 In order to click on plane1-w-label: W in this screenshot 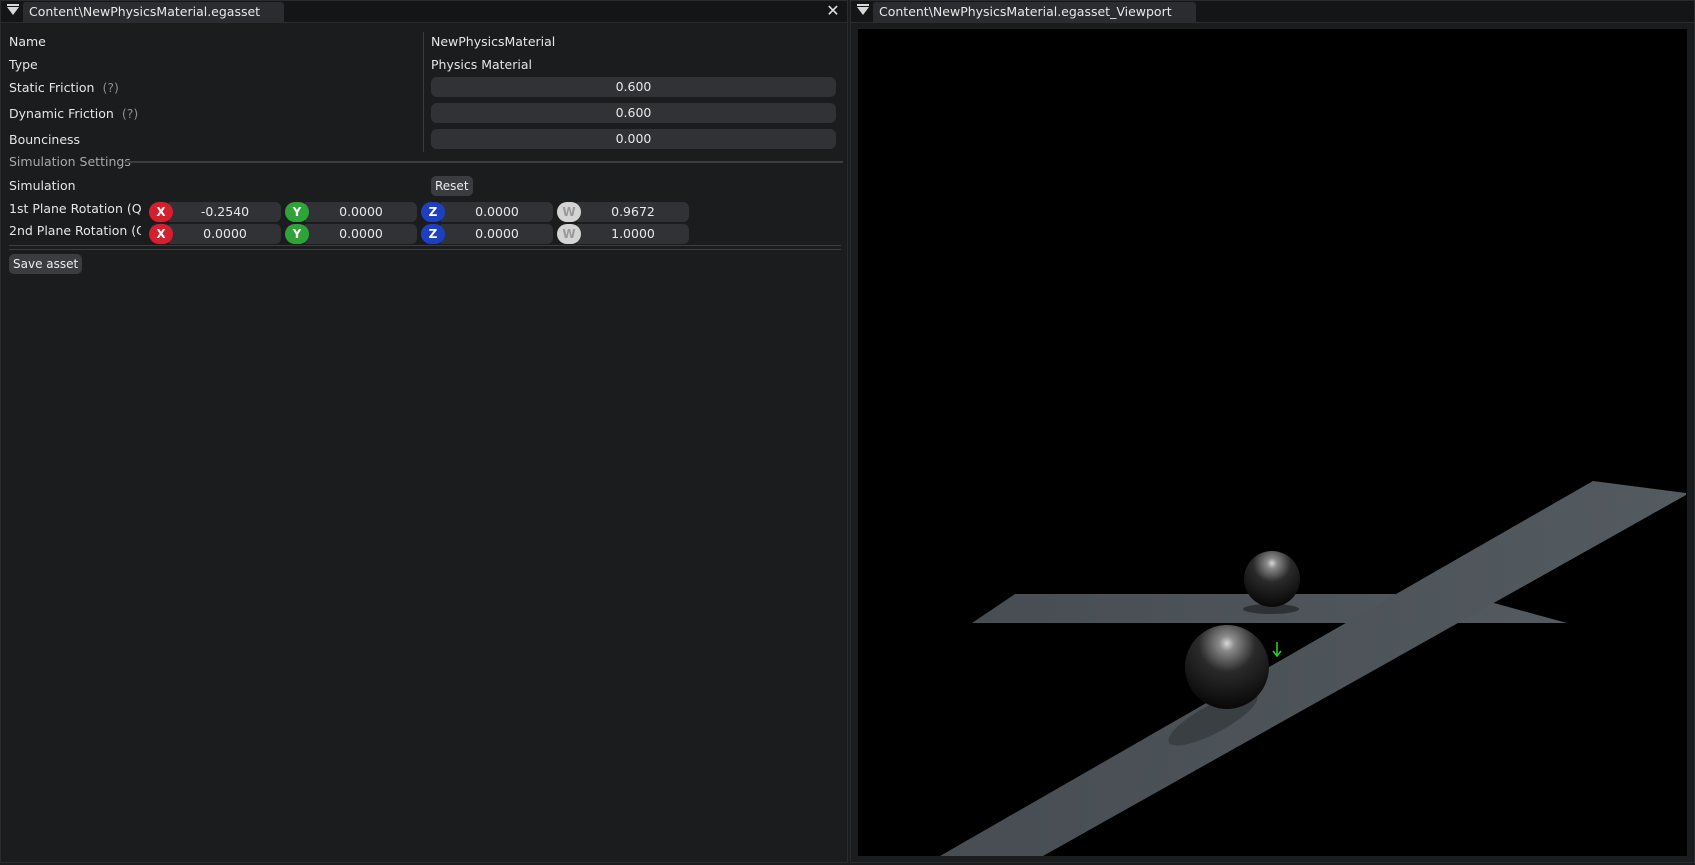, I will do `click(569, 212)`.